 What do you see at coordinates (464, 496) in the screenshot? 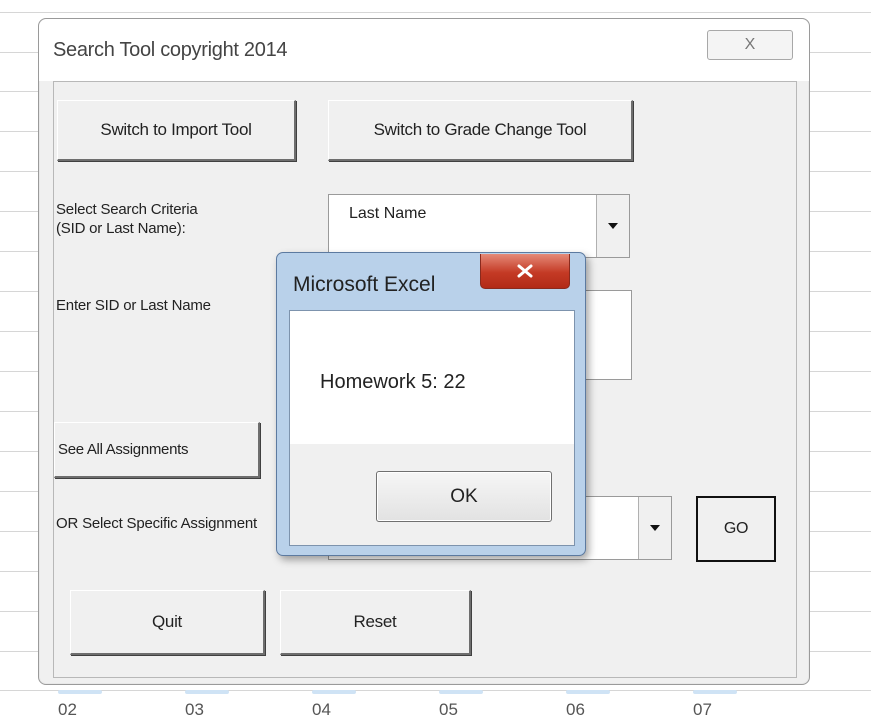
I see `ok-button: OK` at bounding box center [464, 496].